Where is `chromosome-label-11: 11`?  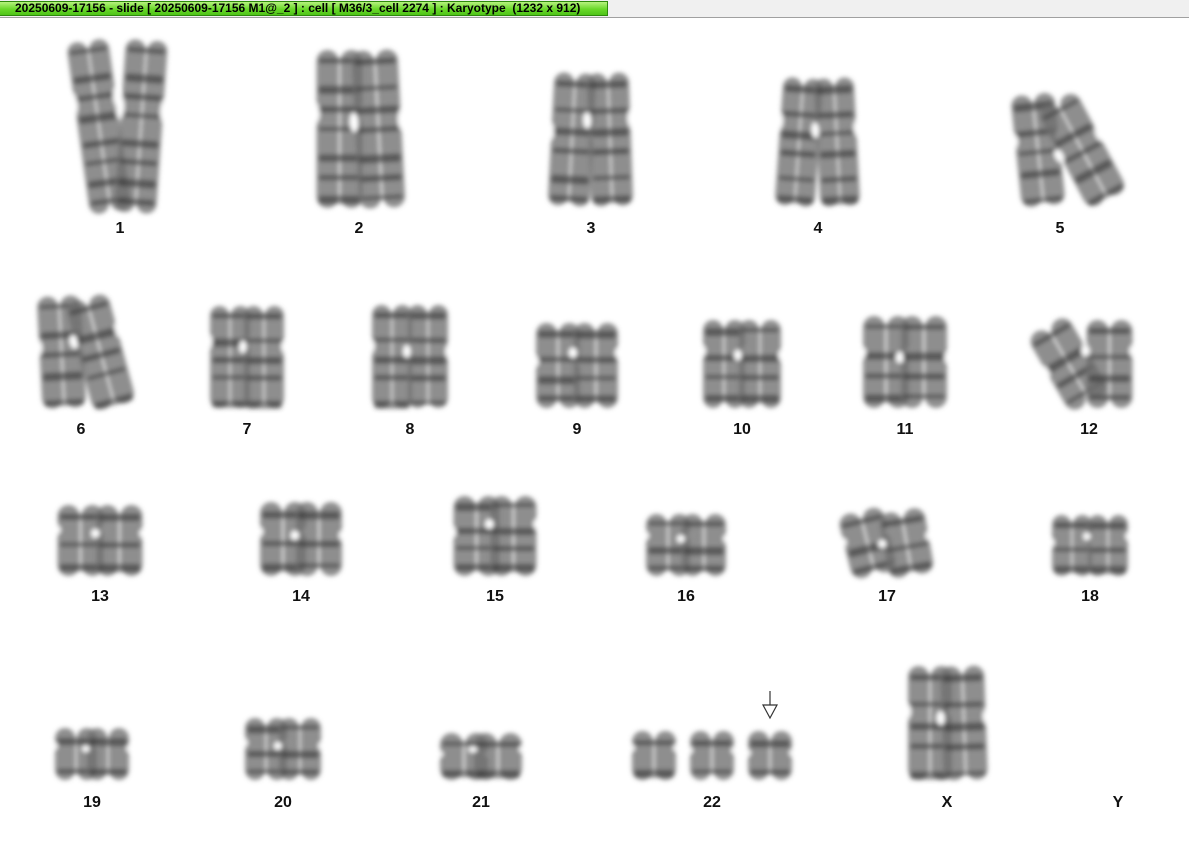
chromosome-label-11: 11 is located at coordinates (905, 429).